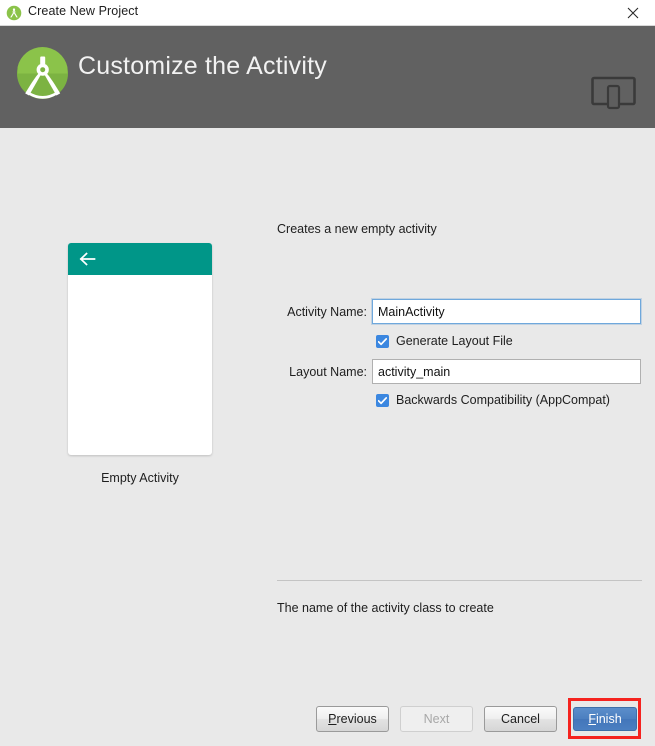  Describe the element at coordinates (140, 349) in the screenshot. I see `preview-card` at that location.